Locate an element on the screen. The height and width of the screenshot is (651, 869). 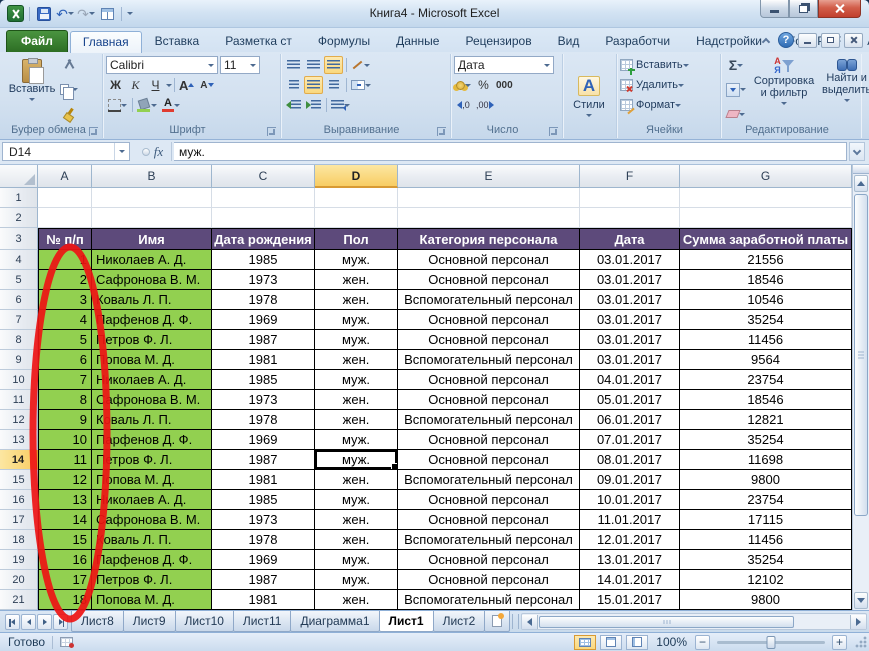
cell-G17: 17115 is located at coordinates (766, 520).